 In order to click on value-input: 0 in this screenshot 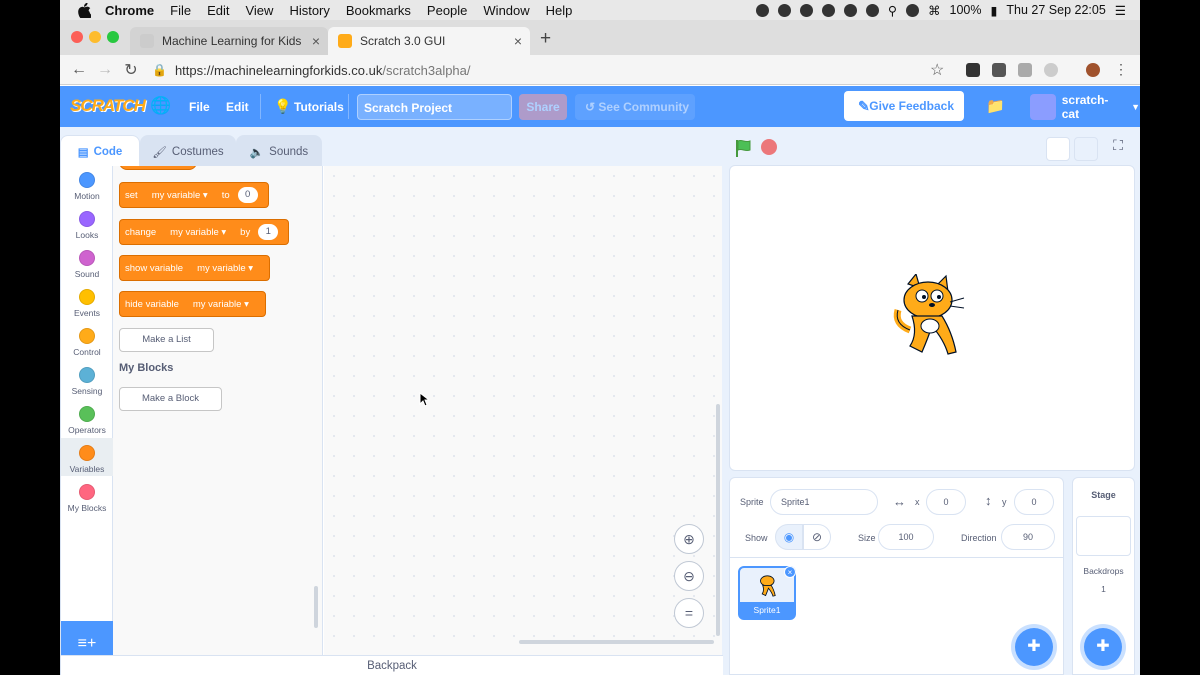, I will do `click(247, 195)`.